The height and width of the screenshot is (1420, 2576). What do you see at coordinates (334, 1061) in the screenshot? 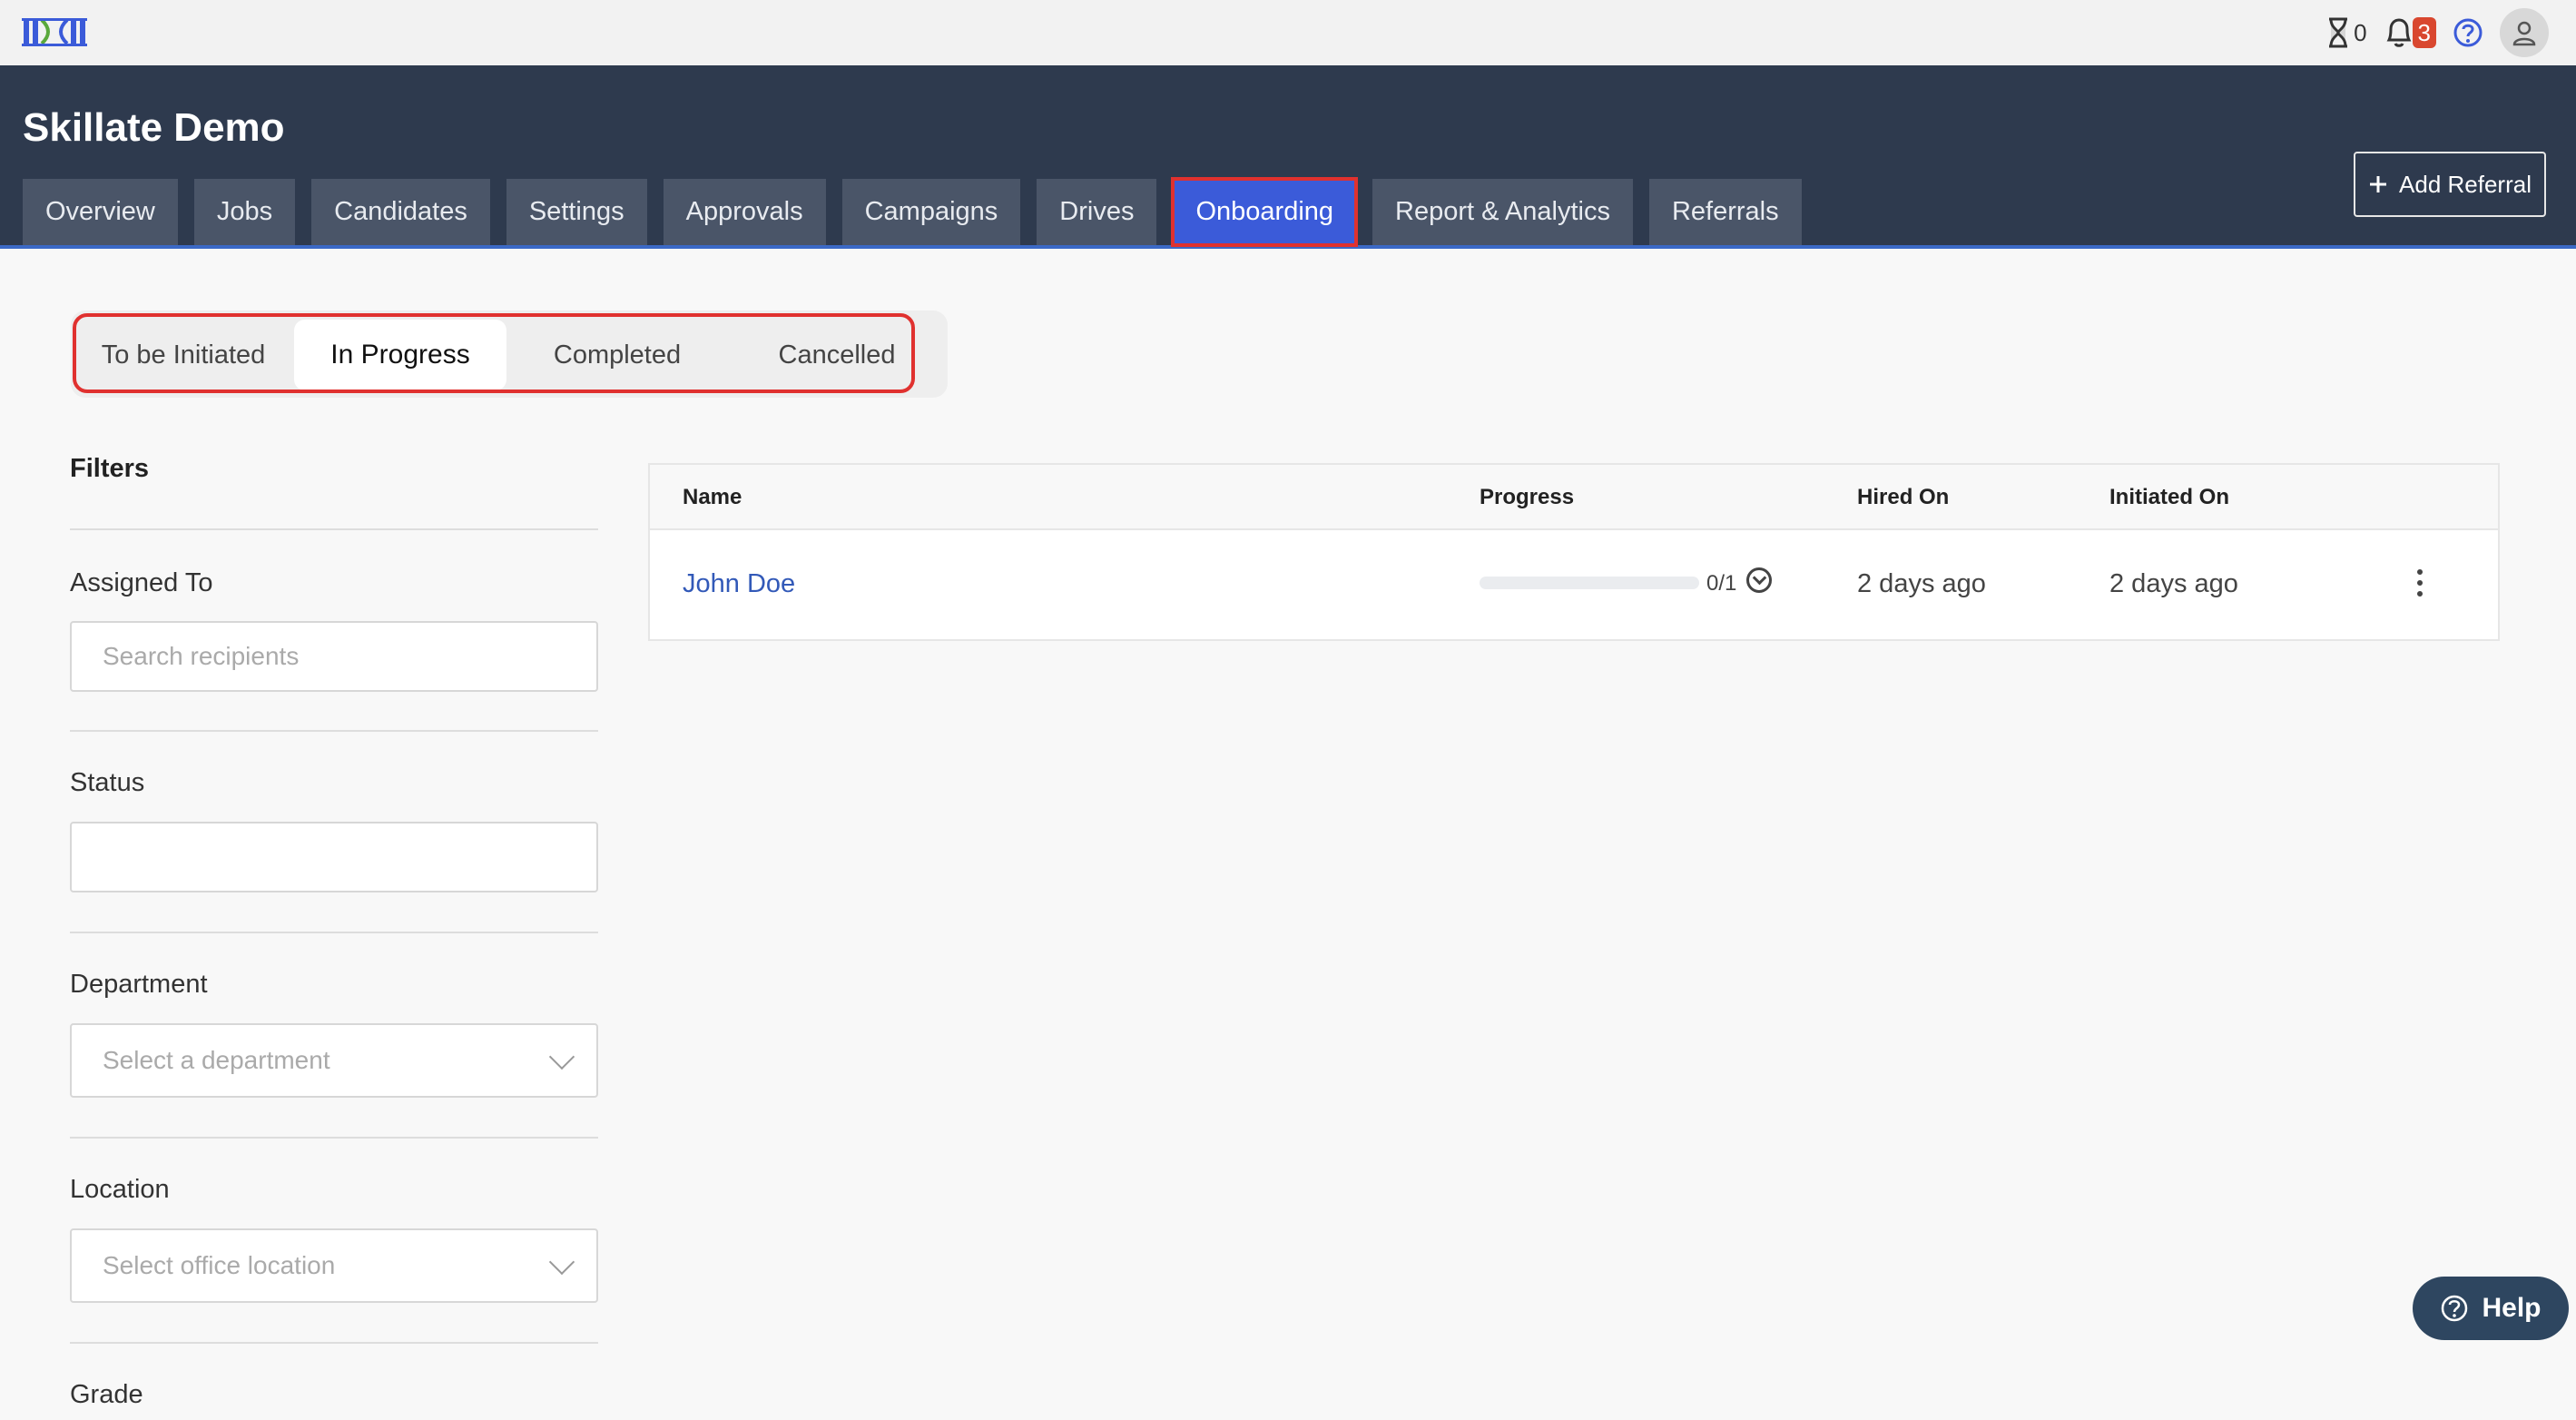
I see `department-select: Select a department` at bounding box center [334, 1061].